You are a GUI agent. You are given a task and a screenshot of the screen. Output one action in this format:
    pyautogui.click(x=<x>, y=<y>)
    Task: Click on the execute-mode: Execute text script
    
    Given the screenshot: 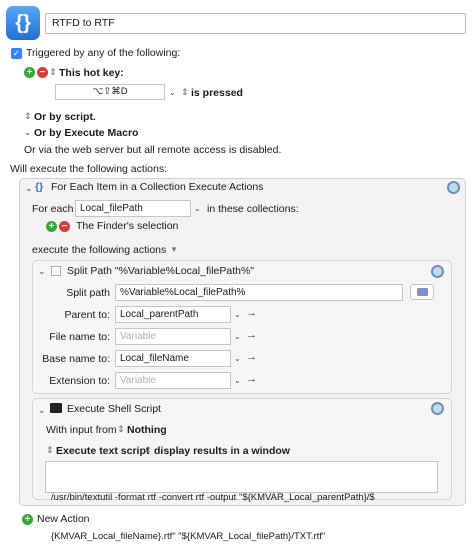 What is the action you would take?
    pyautogui.click(x=102, y=451)
    